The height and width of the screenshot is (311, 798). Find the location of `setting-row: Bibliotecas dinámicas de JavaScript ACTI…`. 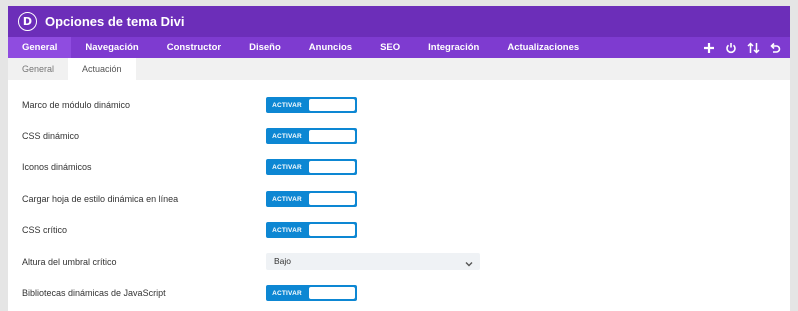

setting-row: Bibliotecas dinámicas de JavaScript ACTI… is located at coordinates (399, 294).